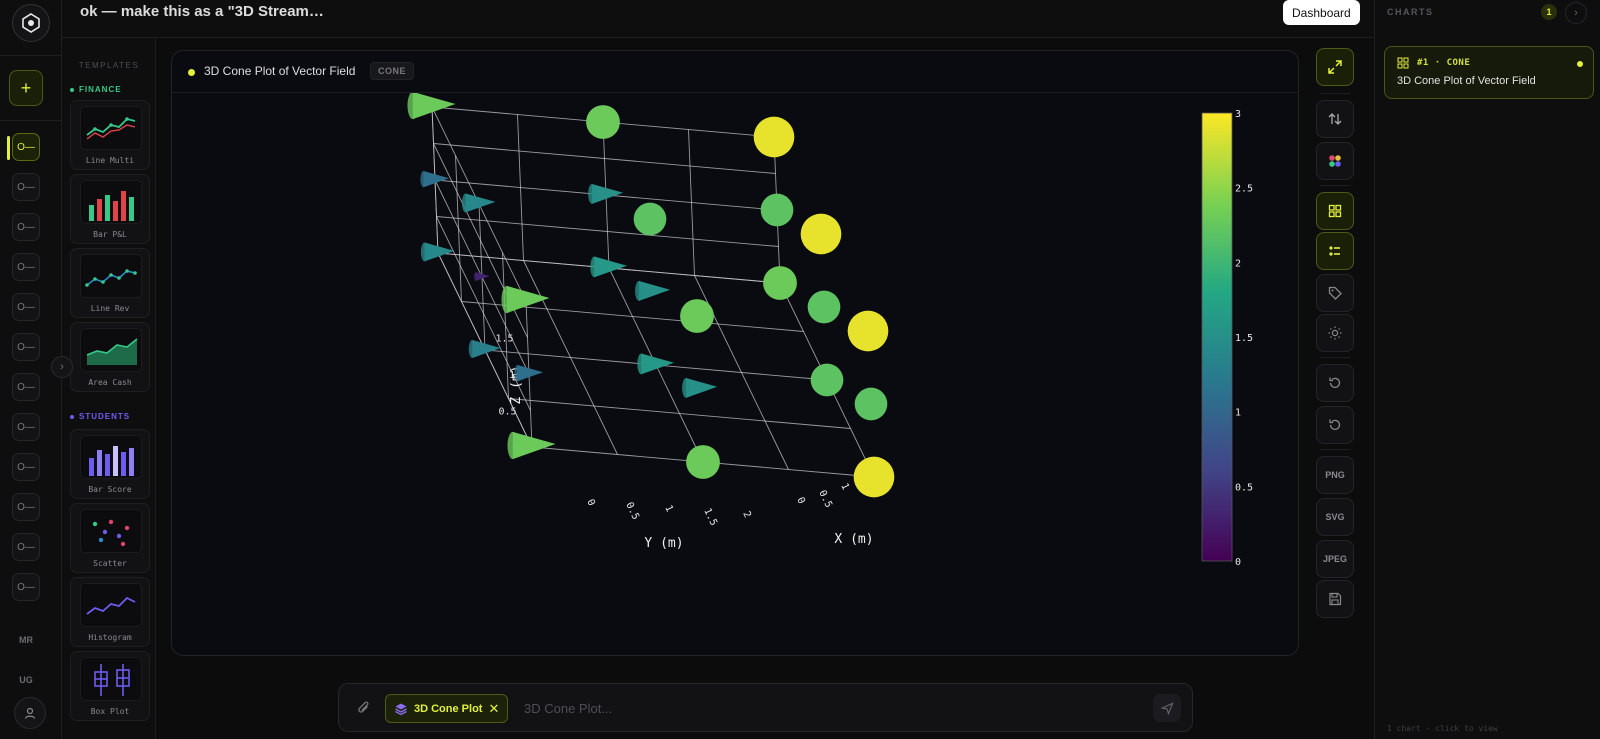 Image resolution: width=1600 pixels, height=739 pixels. I want to click on rail-session-3: O—, so click(26, 227).